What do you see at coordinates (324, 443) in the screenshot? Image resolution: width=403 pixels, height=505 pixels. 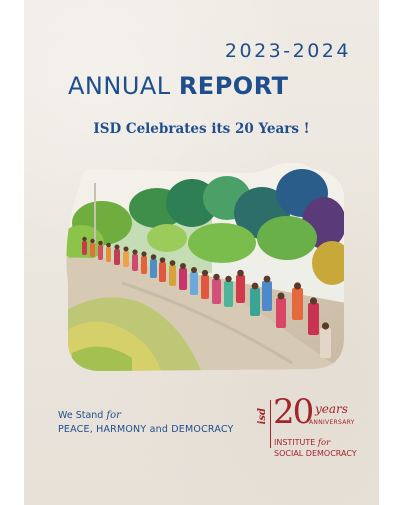 I see `logo-institute-for: for` at bounding box center [324, 443].